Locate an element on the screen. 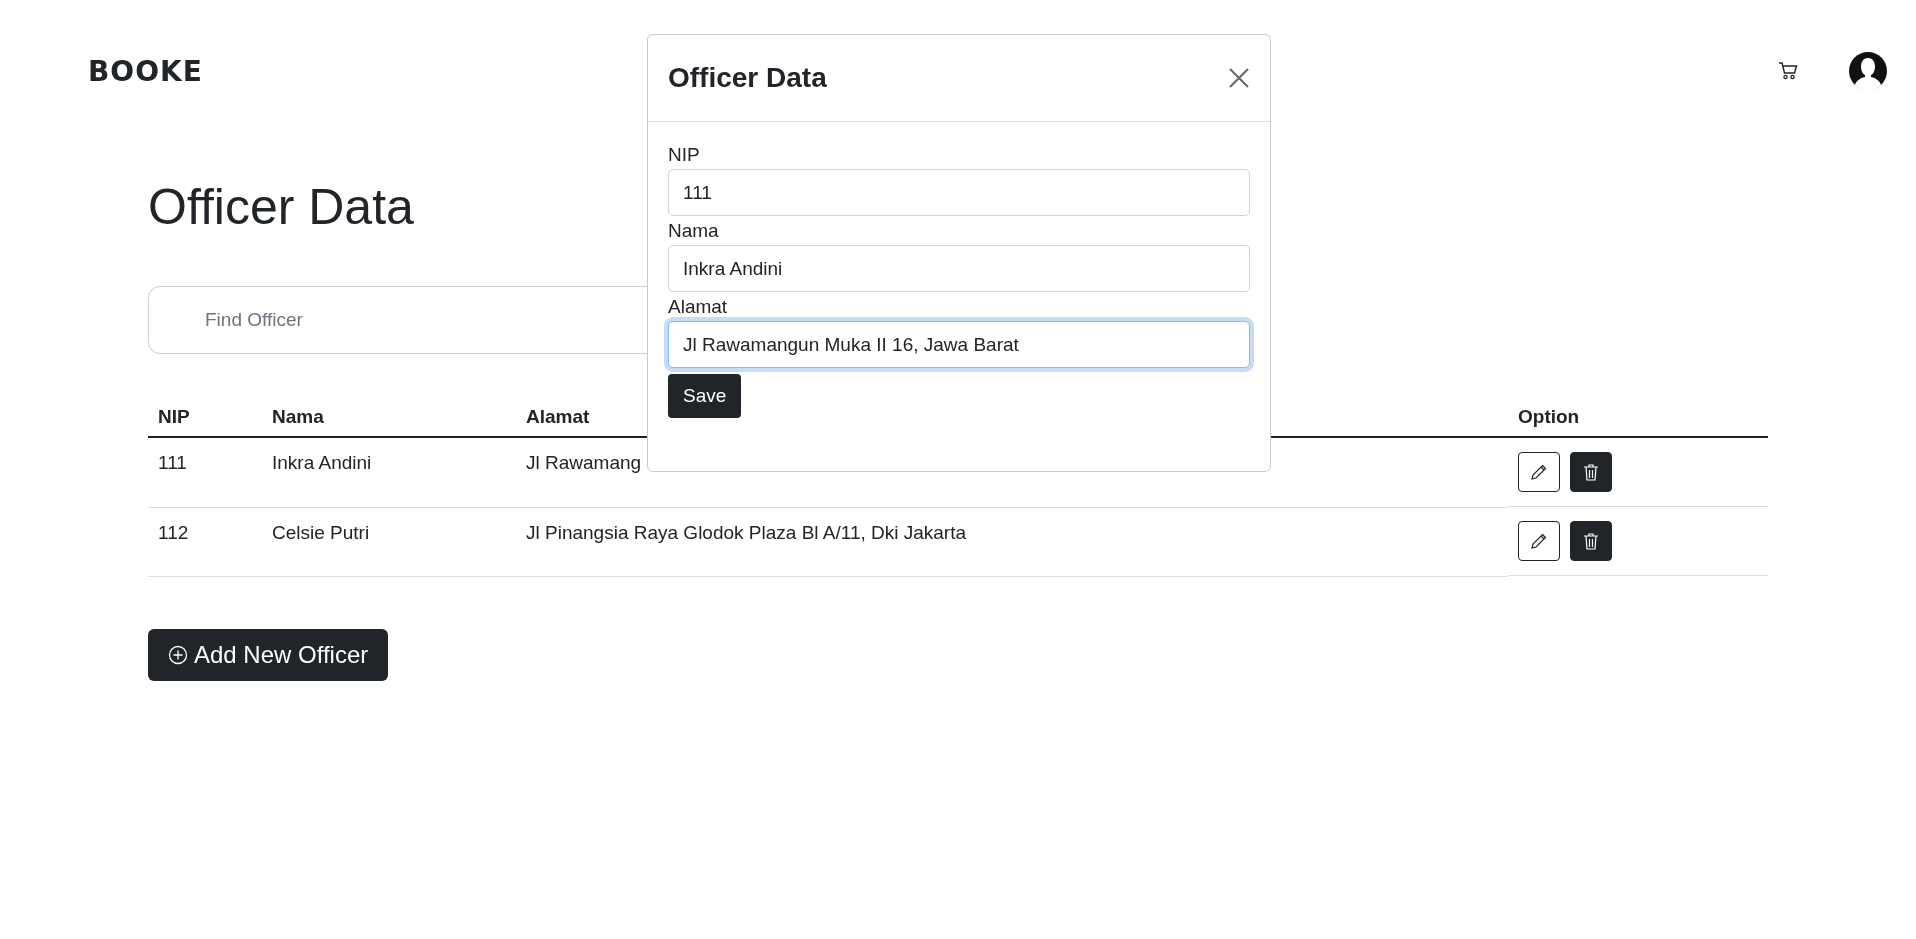 The image size is (1916, 939). input-field: Jl Rawamangun Muka II 16, Jawa Barat is located at coordinates (959, 344).